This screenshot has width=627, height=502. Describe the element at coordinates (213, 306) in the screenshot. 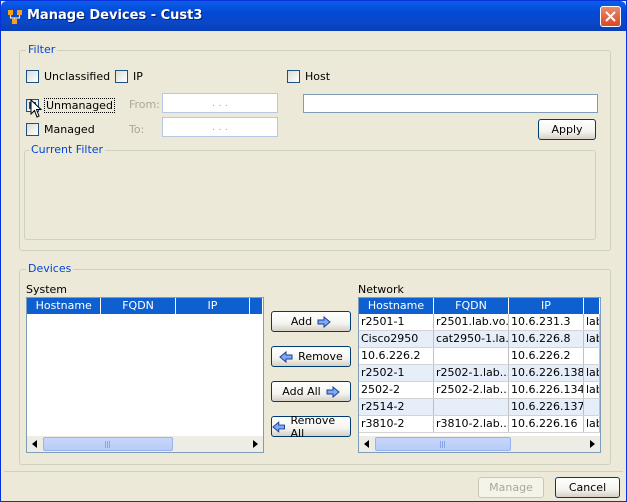

I see `system-col-ip: IP` at that location.